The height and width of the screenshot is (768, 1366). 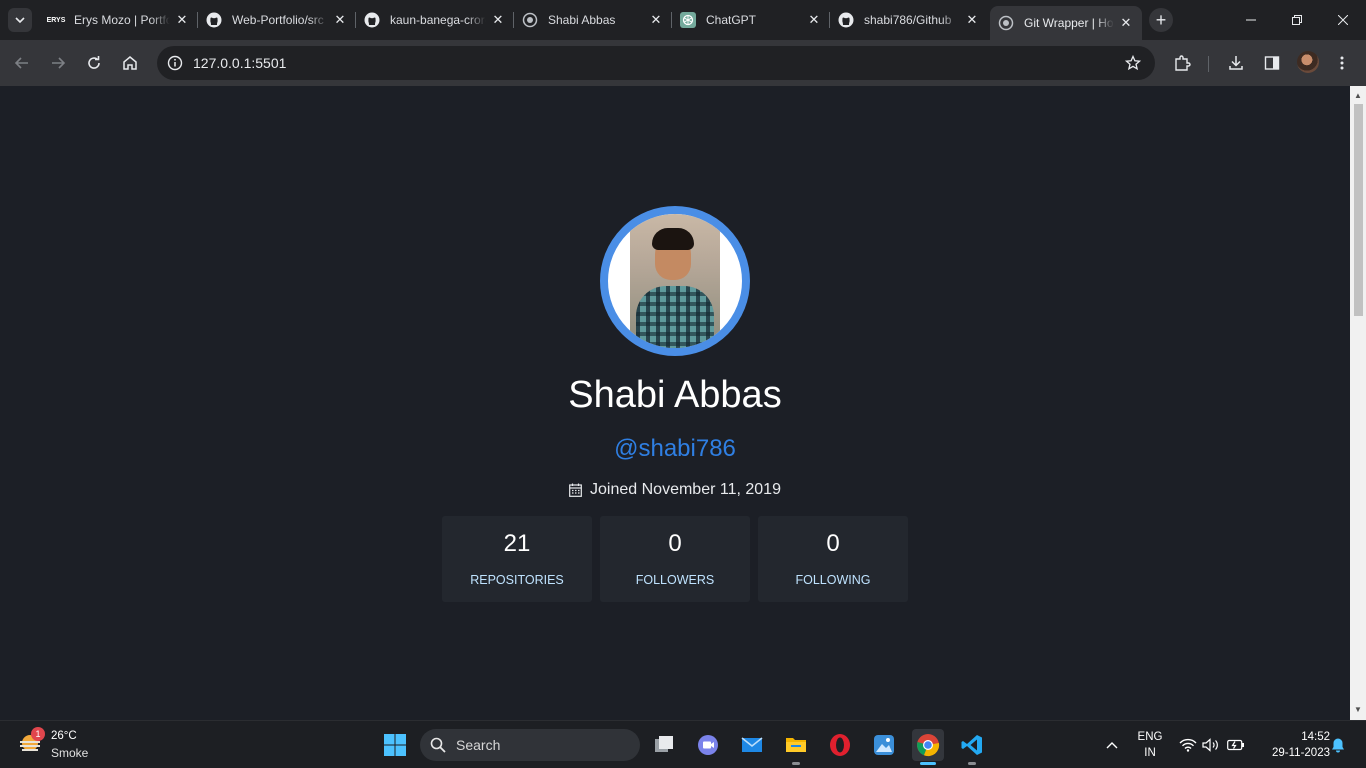 I want to click on vscode-icon, so click(x=971, y=745).